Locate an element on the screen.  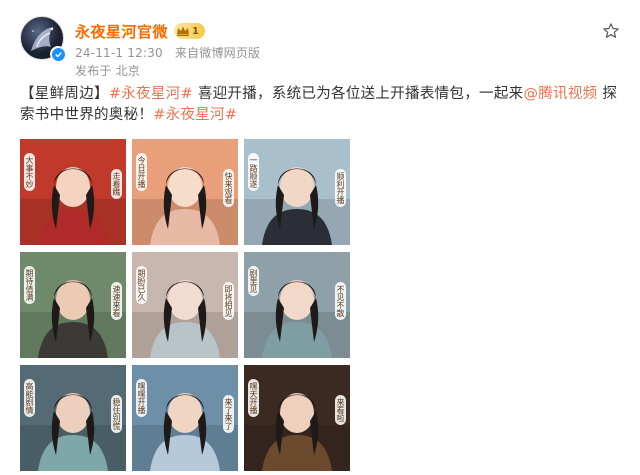
sticker-caption-right: 稳住别慌 is located at coordinates (116, 414).